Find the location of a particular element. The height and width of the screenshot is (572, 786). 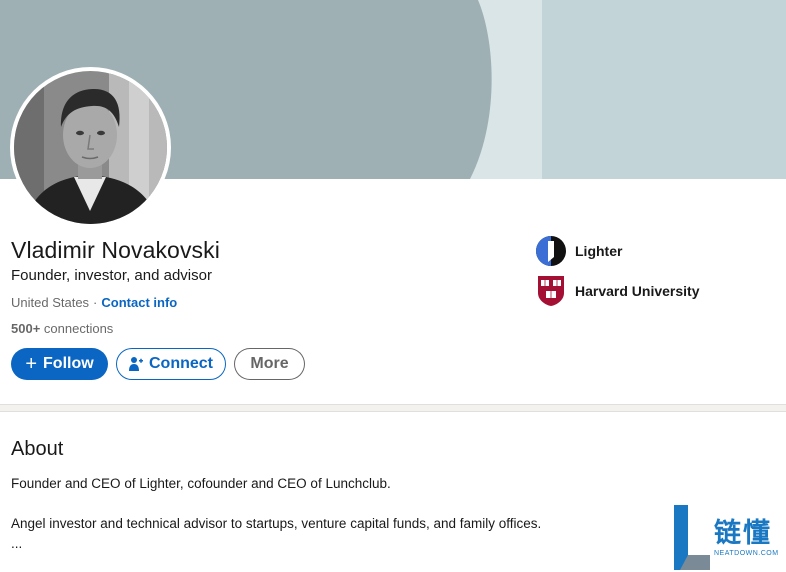

org-harvard-name: Harvard University is located at coordinates (637, 291).